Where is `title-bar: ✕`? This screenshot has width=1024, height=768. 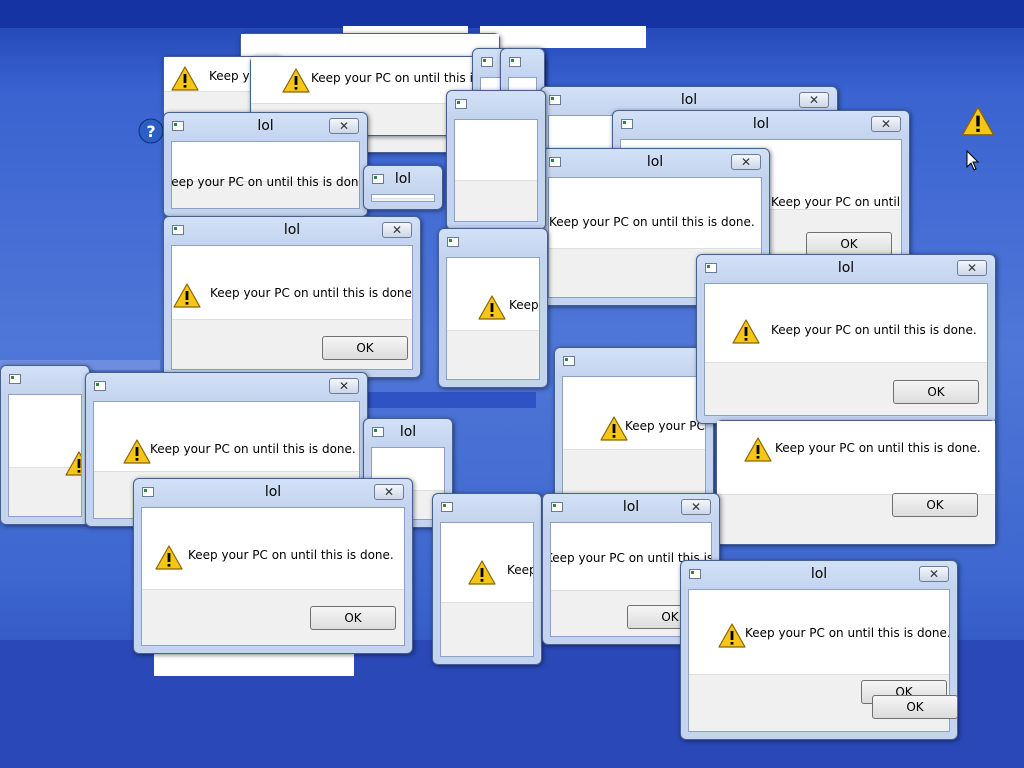
title-bar: ✕ is located at coordinates (226, 387).